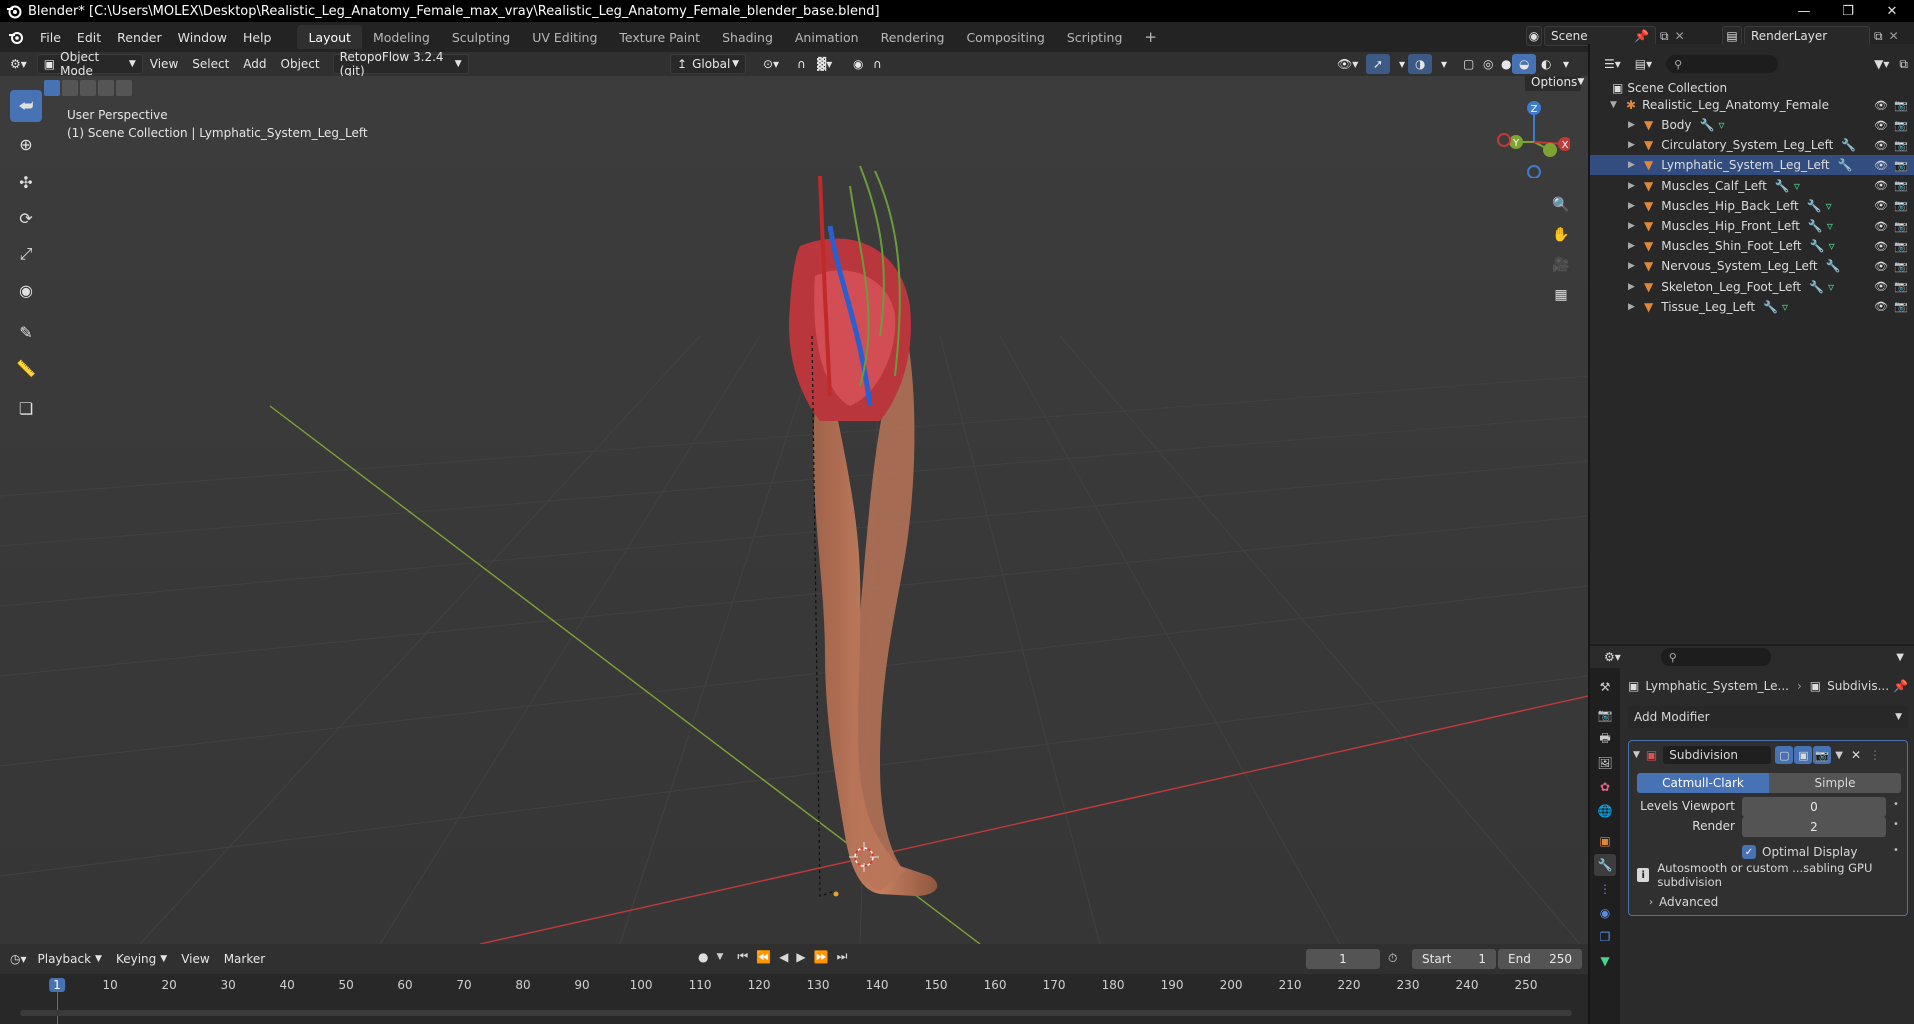  What do you see at coordinates (300, 64) in the screenshot?
I see `menu-object: Object` at bounding box center [300, 64].